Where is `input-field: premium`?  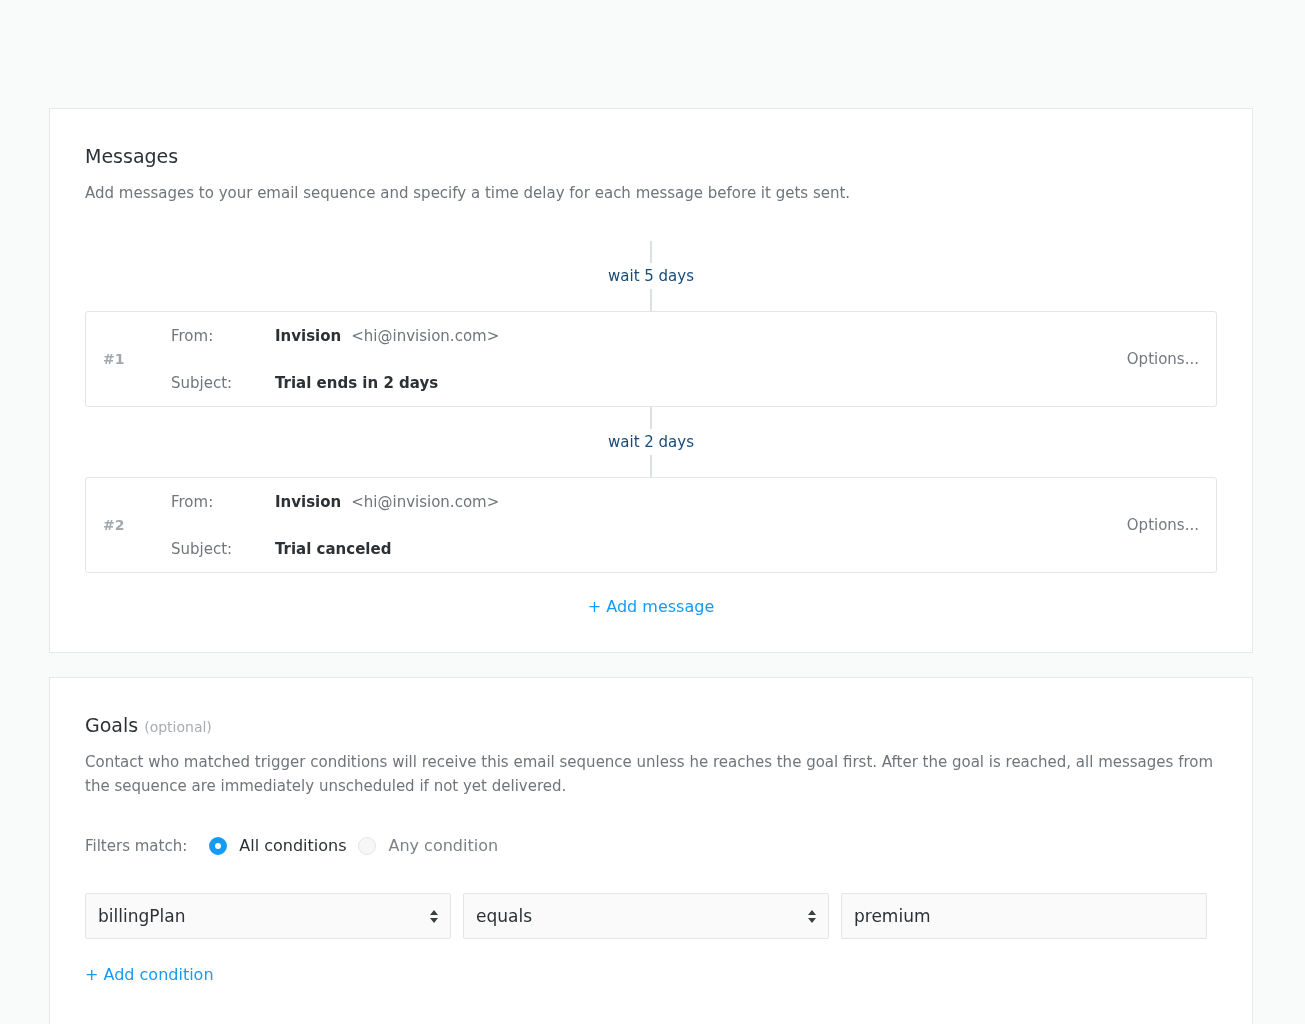 input-field: premium is located at coordinates (1024, 916).